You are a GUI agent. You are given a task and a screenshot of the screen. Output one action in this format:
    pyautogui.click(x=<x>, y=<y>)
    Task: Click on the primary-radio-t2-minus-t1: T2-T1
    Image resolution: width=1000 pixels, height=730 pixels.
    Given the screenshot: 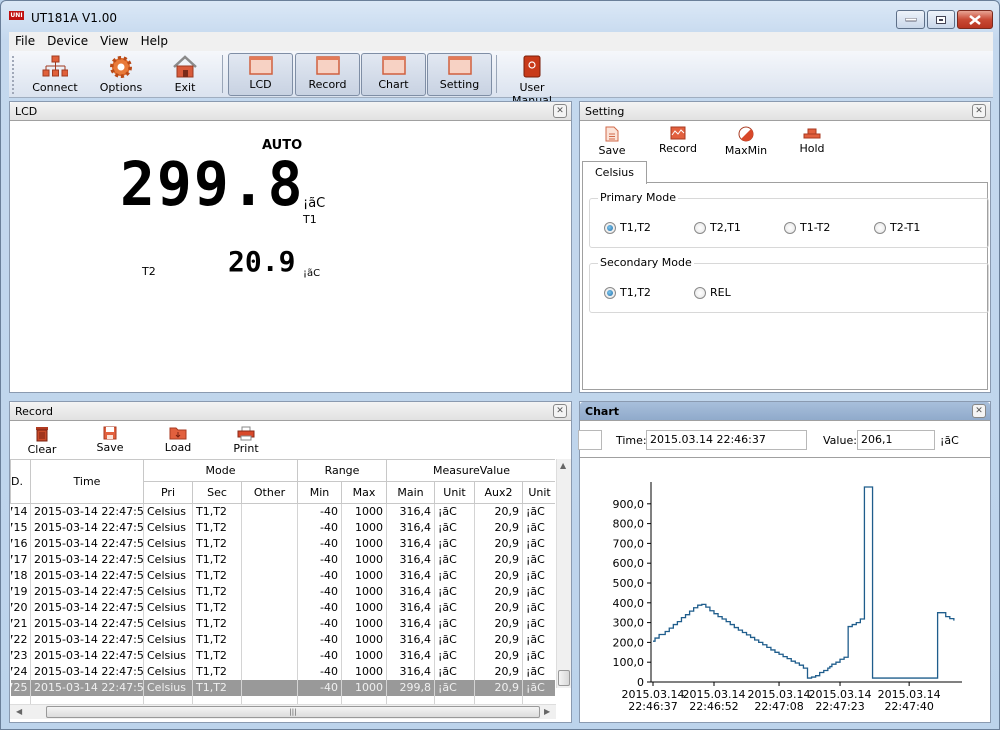 What is the action you would take?
    pyautogui.click(x=897, y=227)
    